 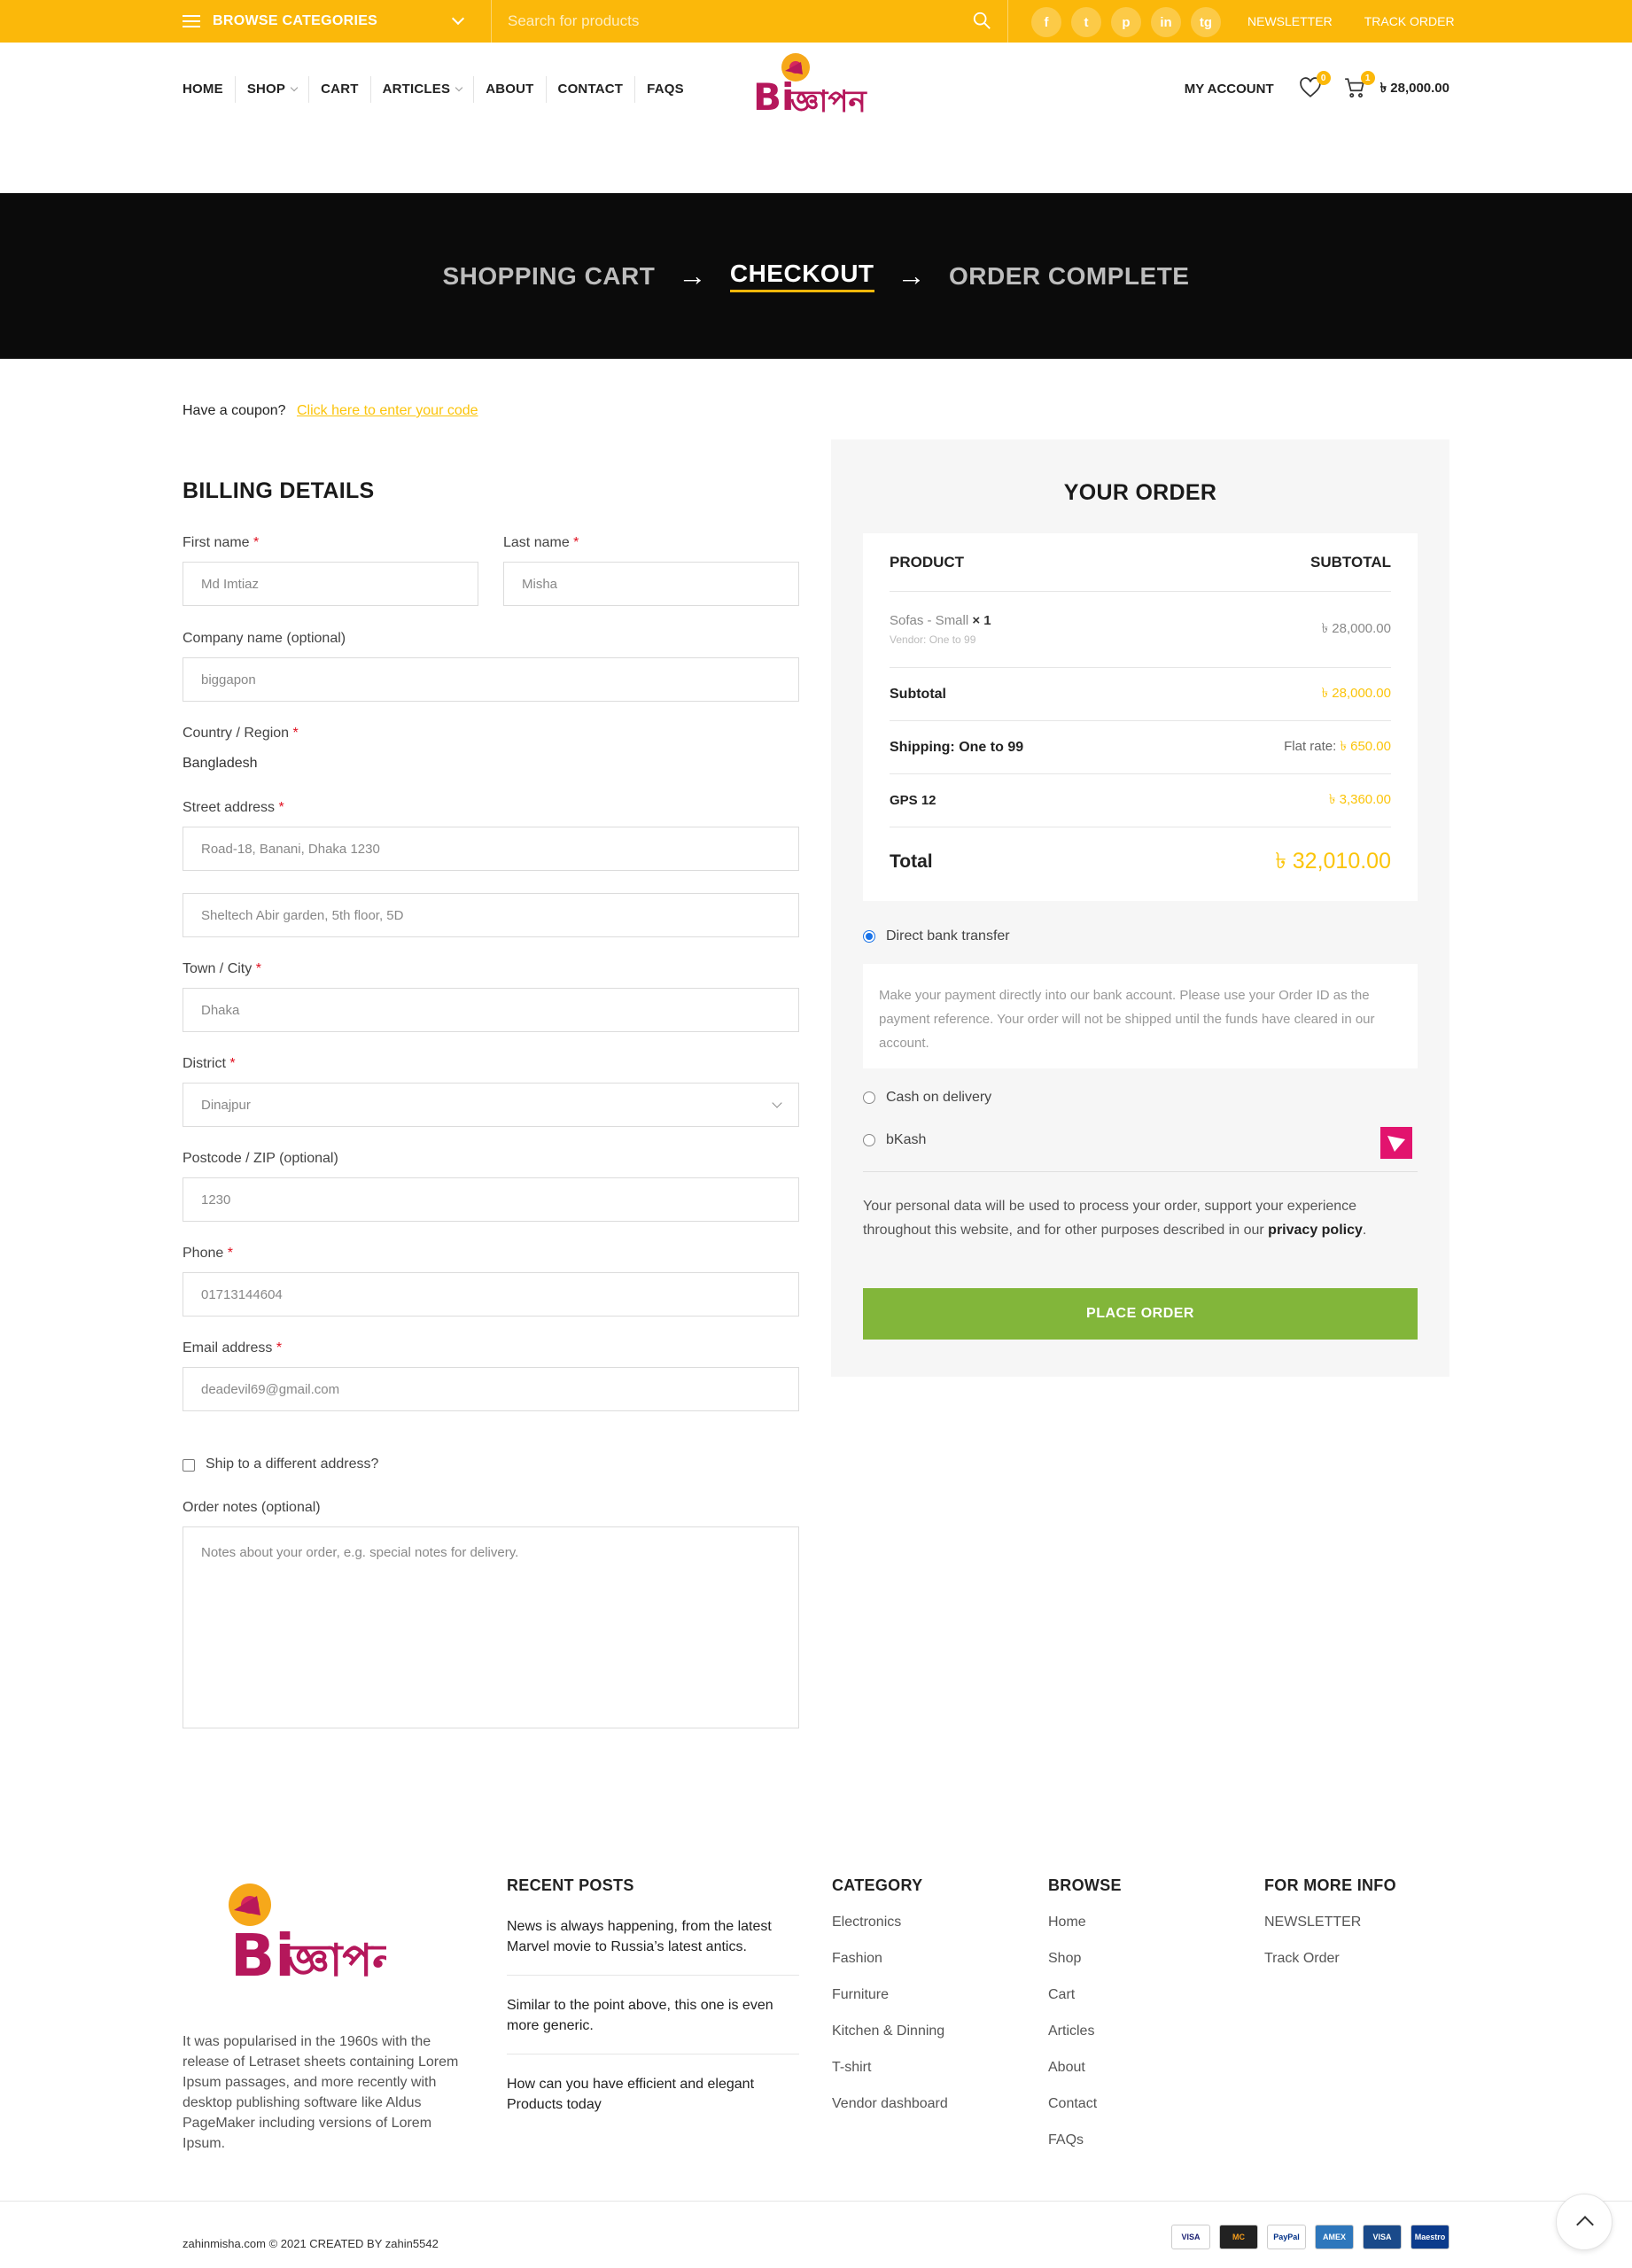 What do you see at coordinates (957, 747) in the screenshot?
I see `shipping-label: Shipping: One to 99` at bounding box center [957, 747].